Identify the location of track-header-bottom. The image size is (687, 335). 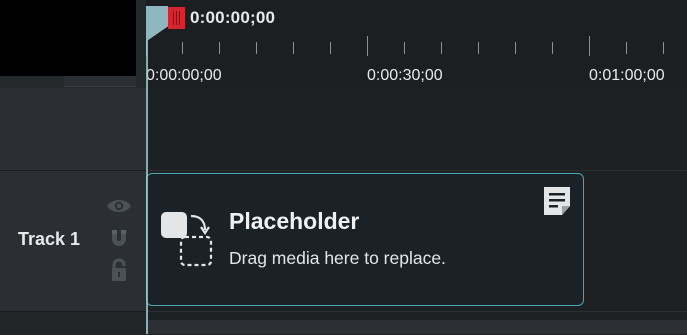
(73, 323).